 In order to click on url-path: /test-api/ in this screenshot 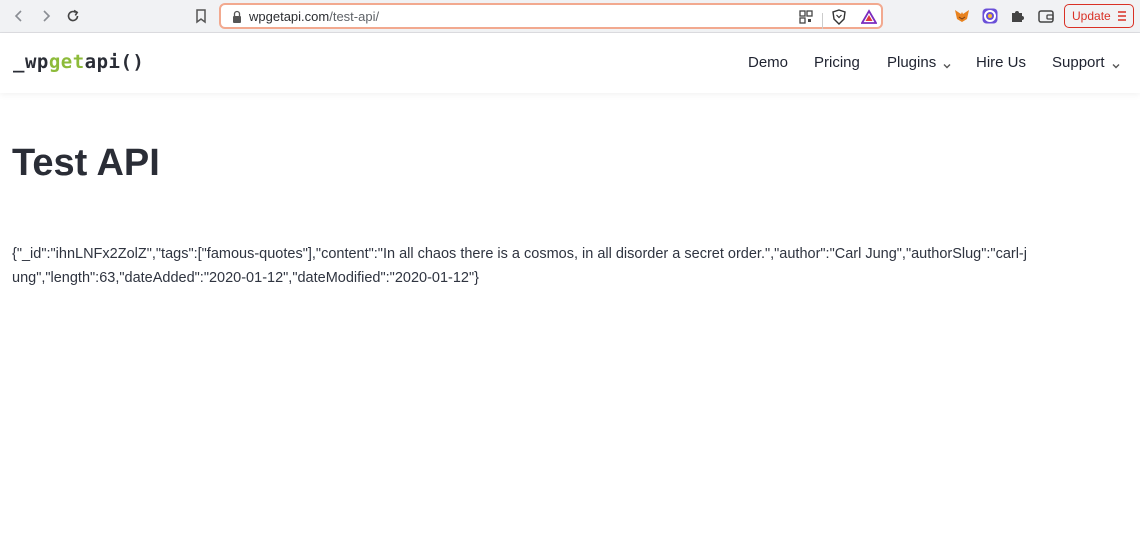, I will do `click(354, 16)`.